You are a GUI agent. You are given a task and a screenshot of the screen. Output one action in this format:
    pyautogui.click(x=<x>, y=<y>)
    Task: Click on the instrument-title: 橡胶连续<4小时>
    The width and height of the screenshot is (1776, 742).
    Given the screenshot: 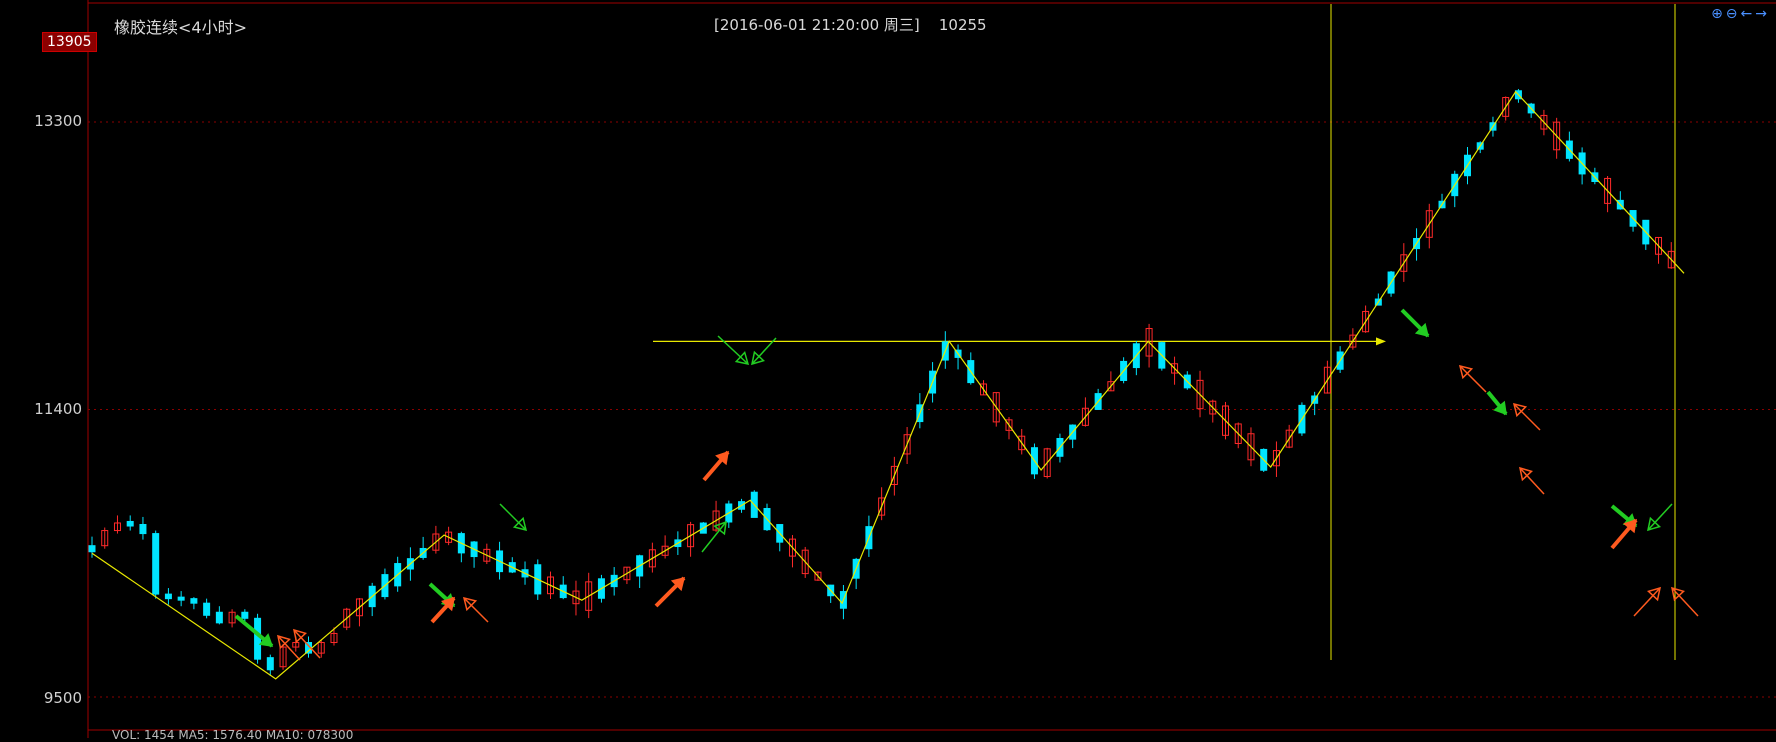 What is the action you would take?
    pyautogui.click(x=180, y=27)
    